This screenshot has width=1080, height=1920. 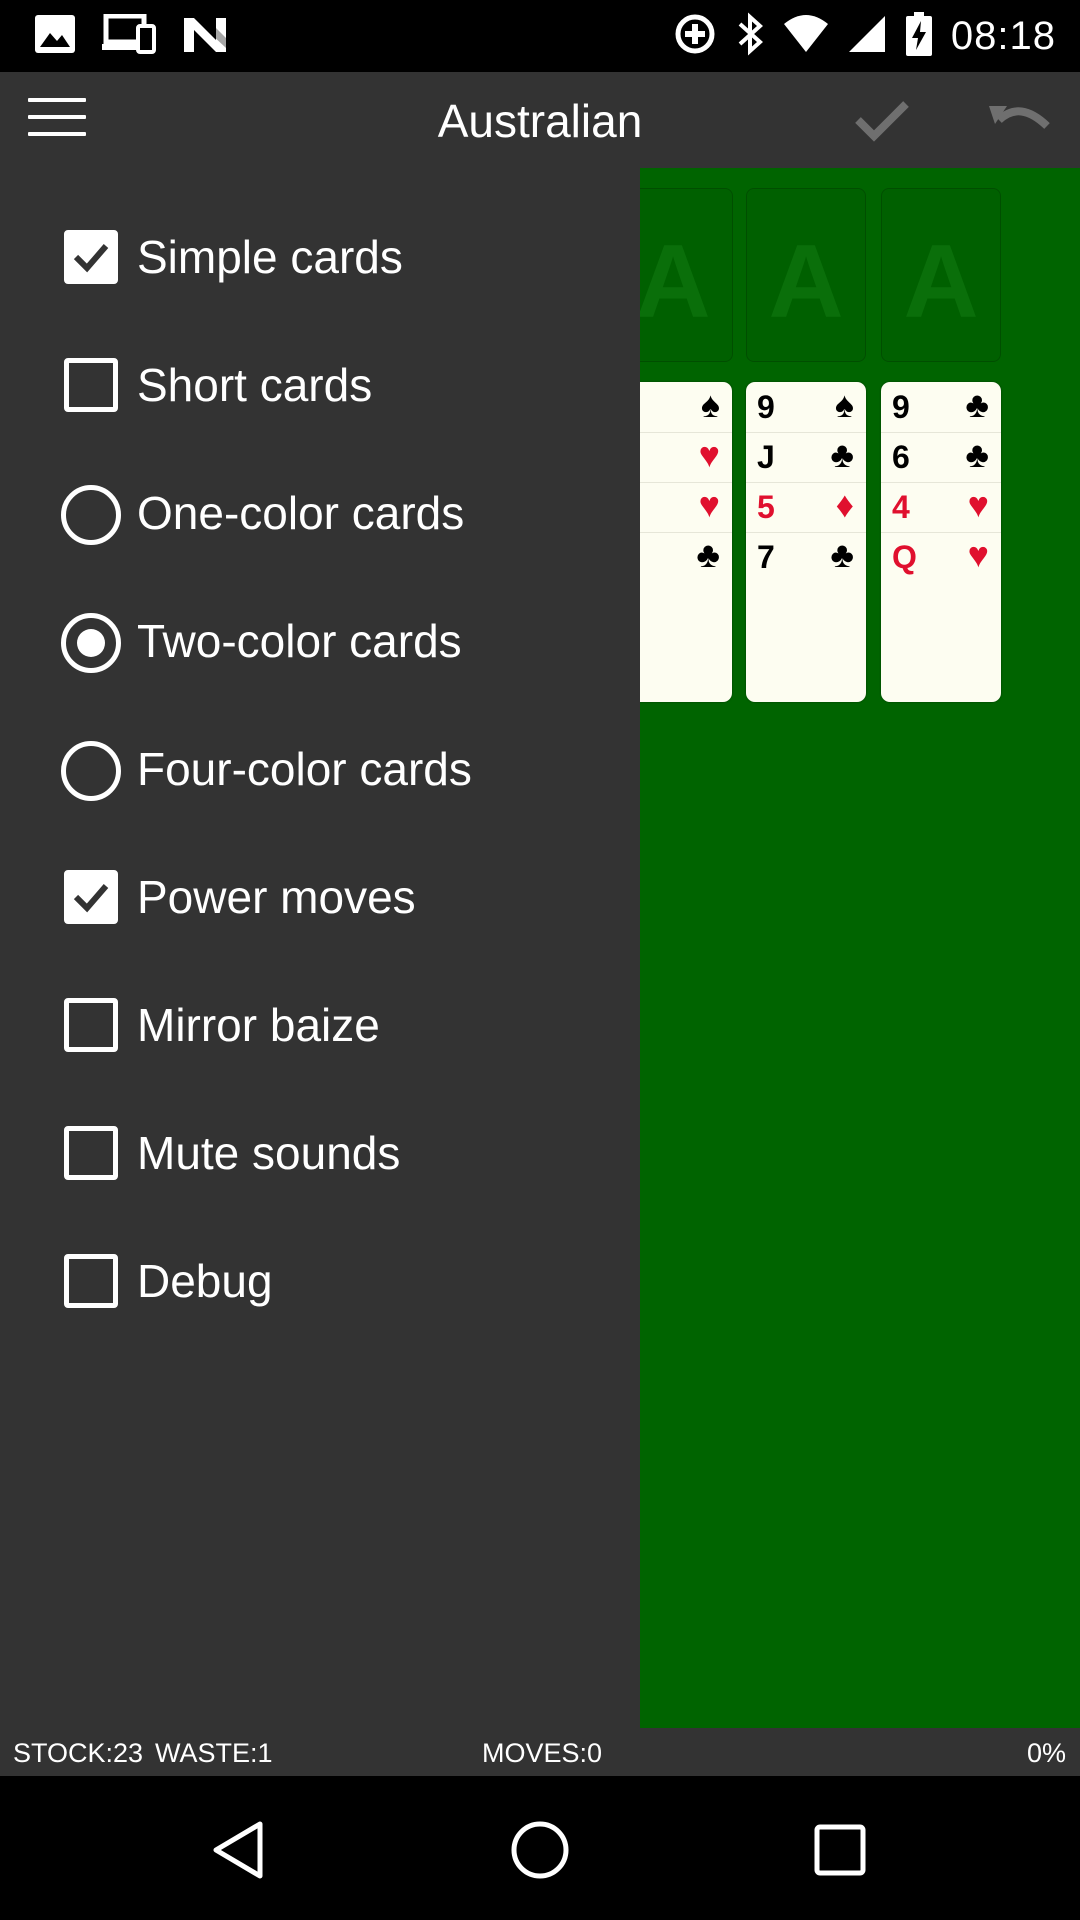 I want to click on option-mirror-baize: Mirror baize, so click(x=320, y=1021).